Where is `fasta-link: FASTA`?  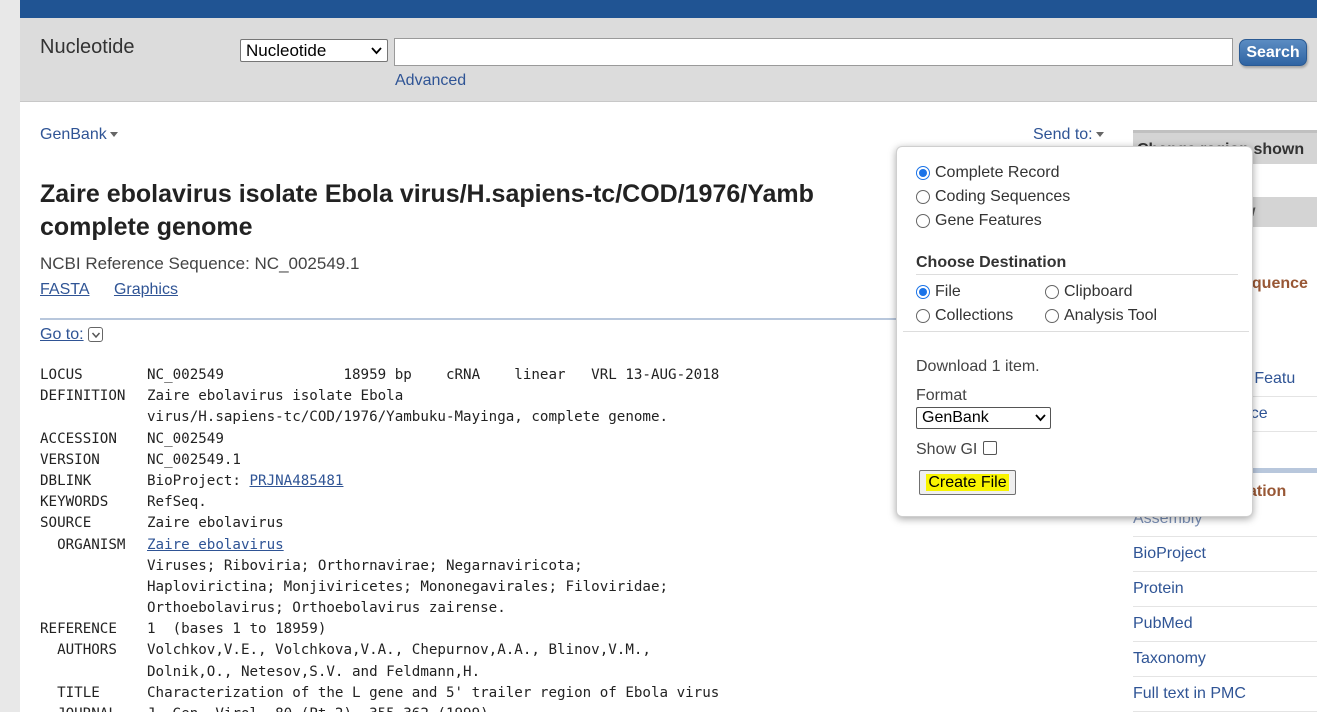
fasta-link: FASTA is located at coordinates (65, 289).